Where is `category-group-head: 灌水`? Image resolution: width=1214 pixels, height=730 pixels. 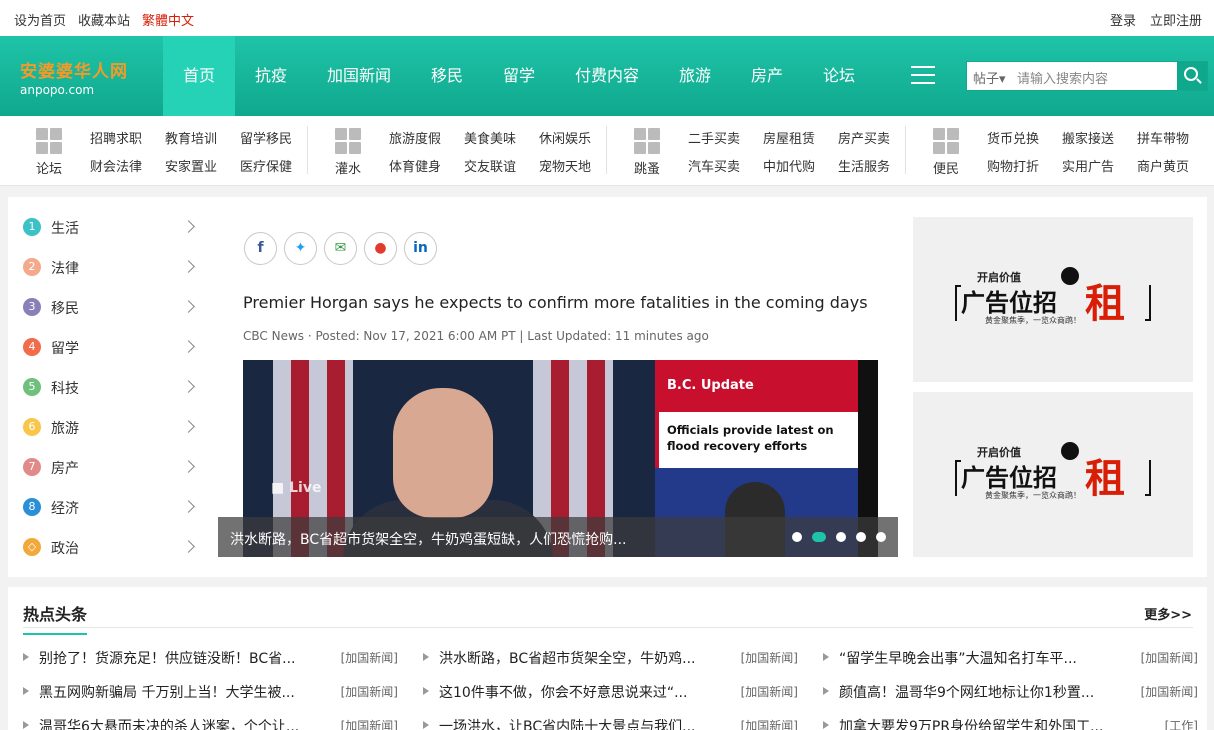
category-group-head: 灌水 is located at coordinates (348, 152).